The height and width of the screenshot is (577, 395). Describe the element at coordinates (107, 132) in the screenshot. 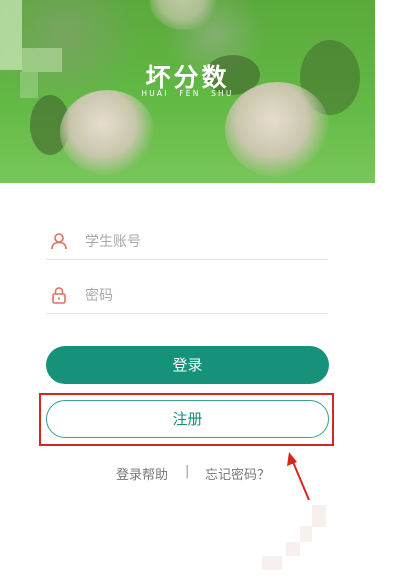

I see `hero-photo-child-face` at that location.